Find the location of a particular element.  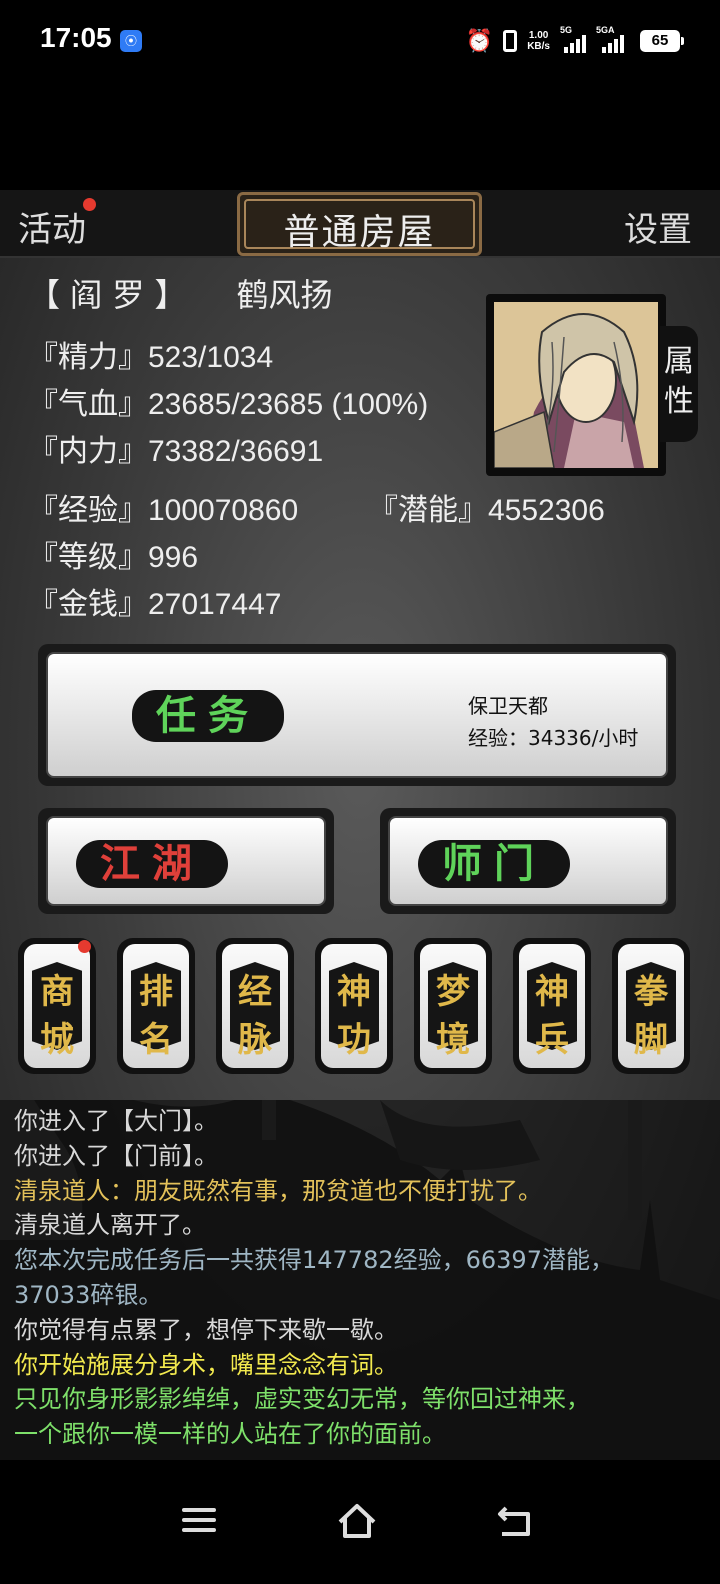

log-line: 您本次完成任务后一共获得147782经验，66397潜能， is located at coordinates (314, 1260).